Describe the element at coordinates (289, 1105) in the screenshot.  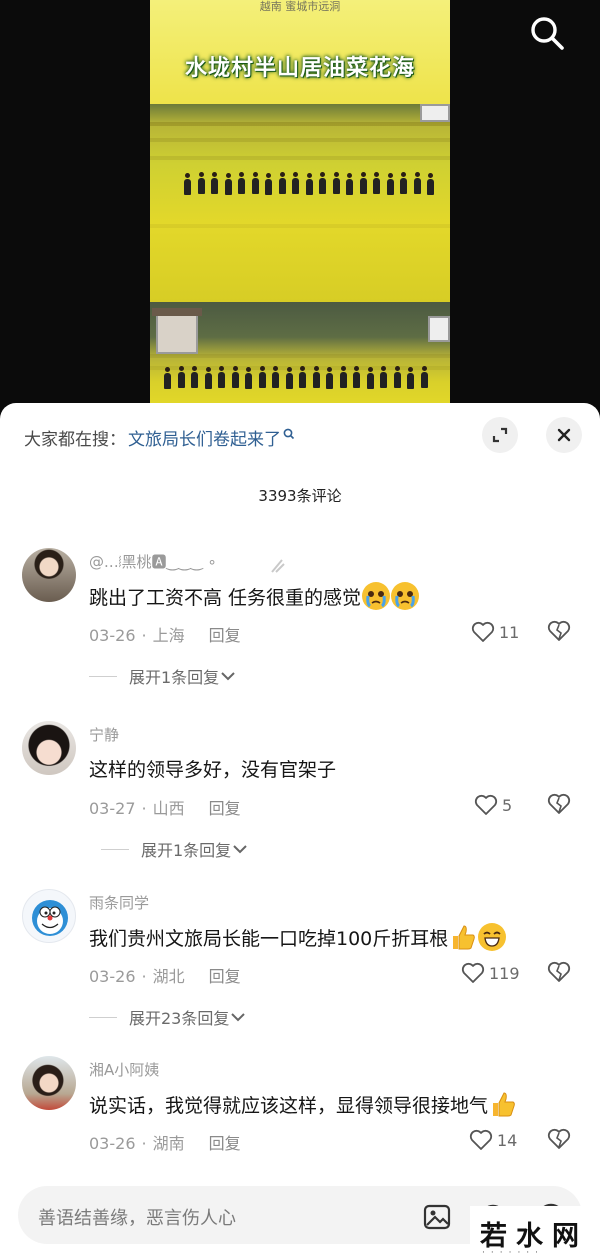
I see `comment-text: 说实话，我觉得就应该这样，显得领导很接地气` at that location.